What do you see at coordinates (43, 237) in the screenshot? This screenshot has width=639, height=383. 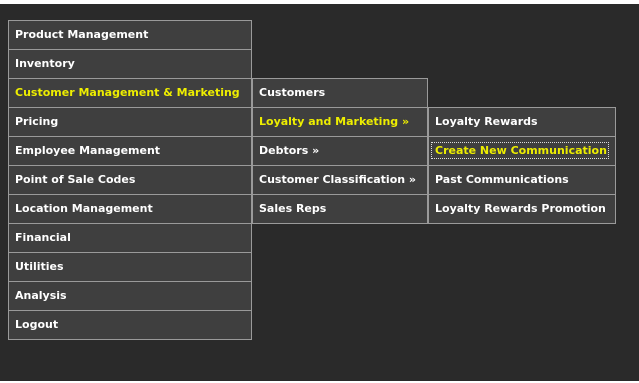 I see `menu-item-label: Financial` at bounding box center [43, 237].